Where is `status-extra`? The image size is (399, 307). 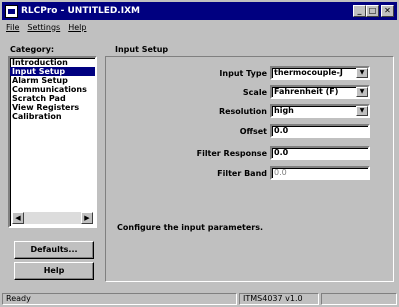 status-extra is located at coordinates (359, 299).